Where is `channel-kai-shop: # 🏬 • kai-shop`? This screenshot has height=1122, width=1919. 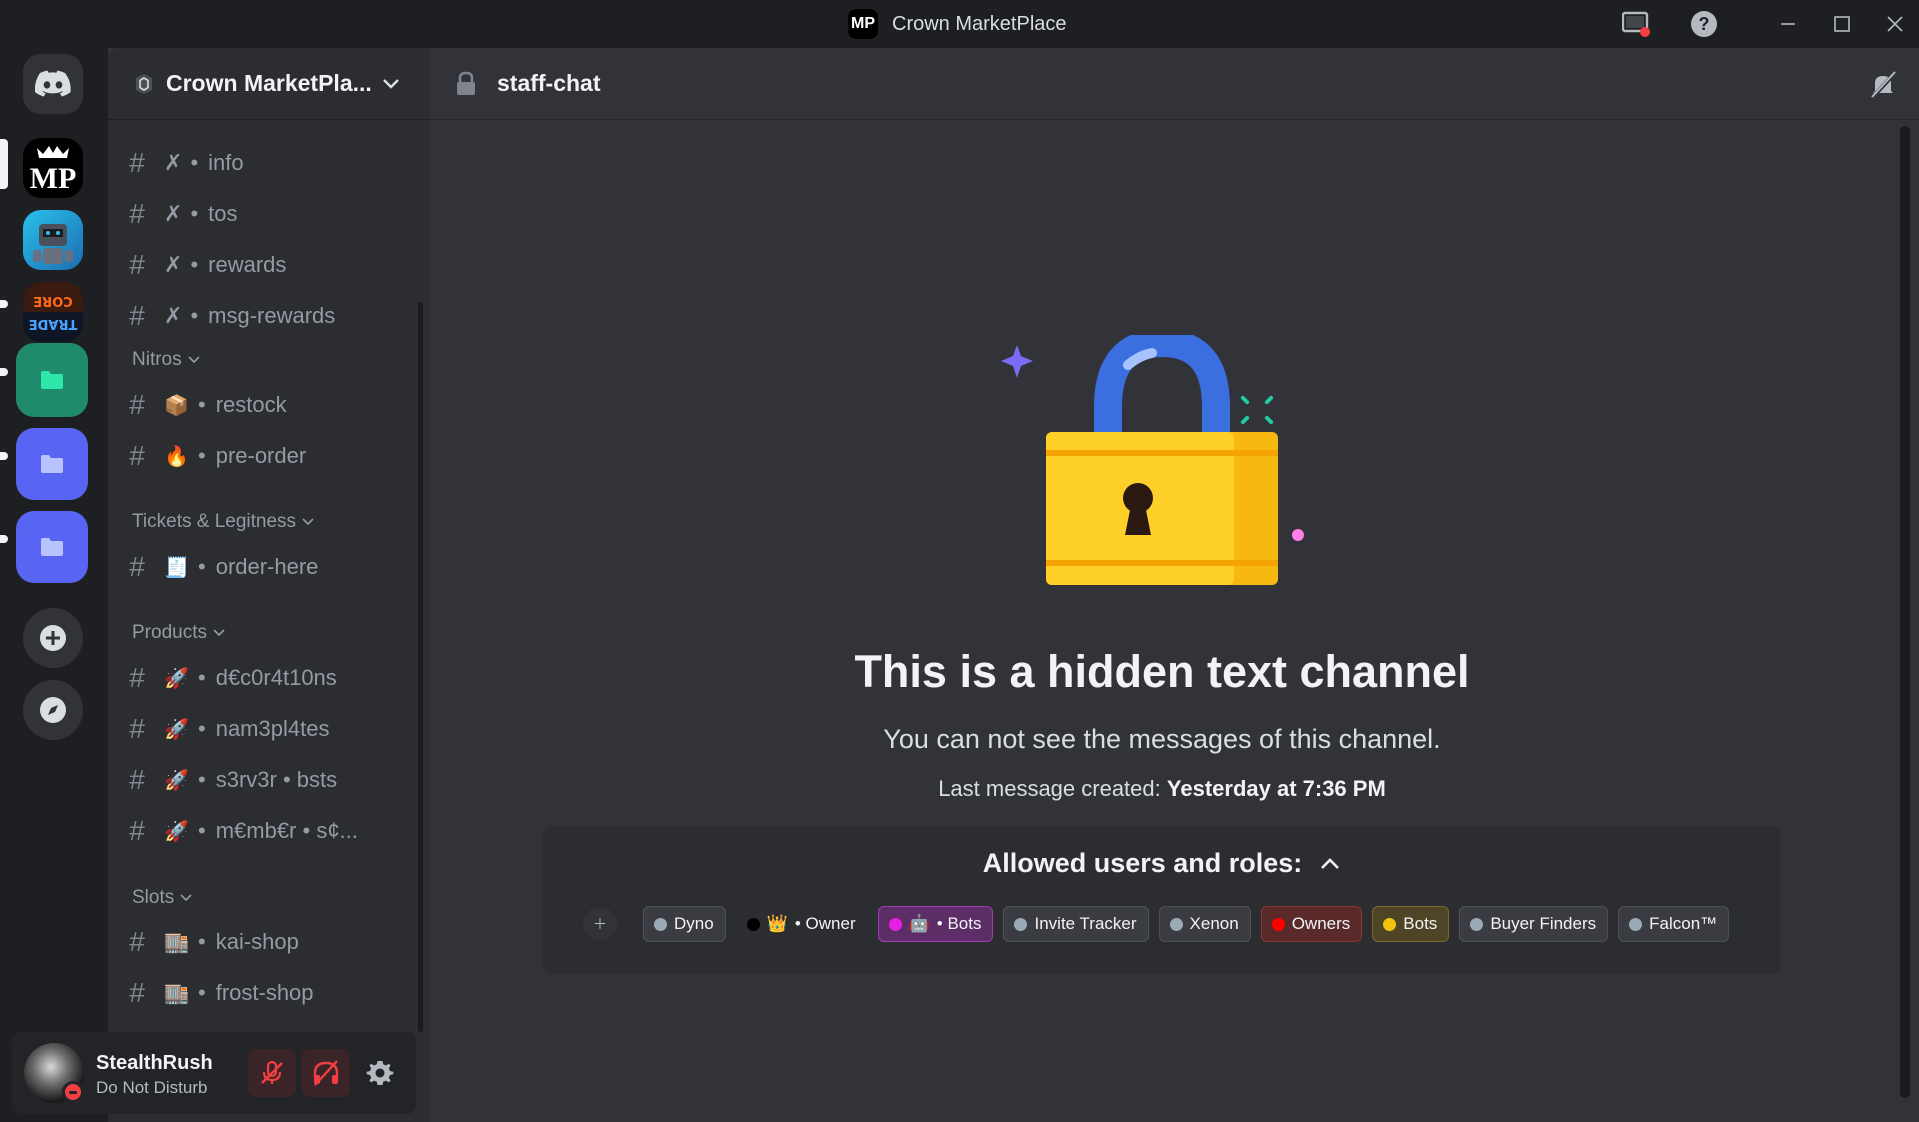
channel-kai-shop: # 🏬 • kai-shop is located at coordinates (269, 942).